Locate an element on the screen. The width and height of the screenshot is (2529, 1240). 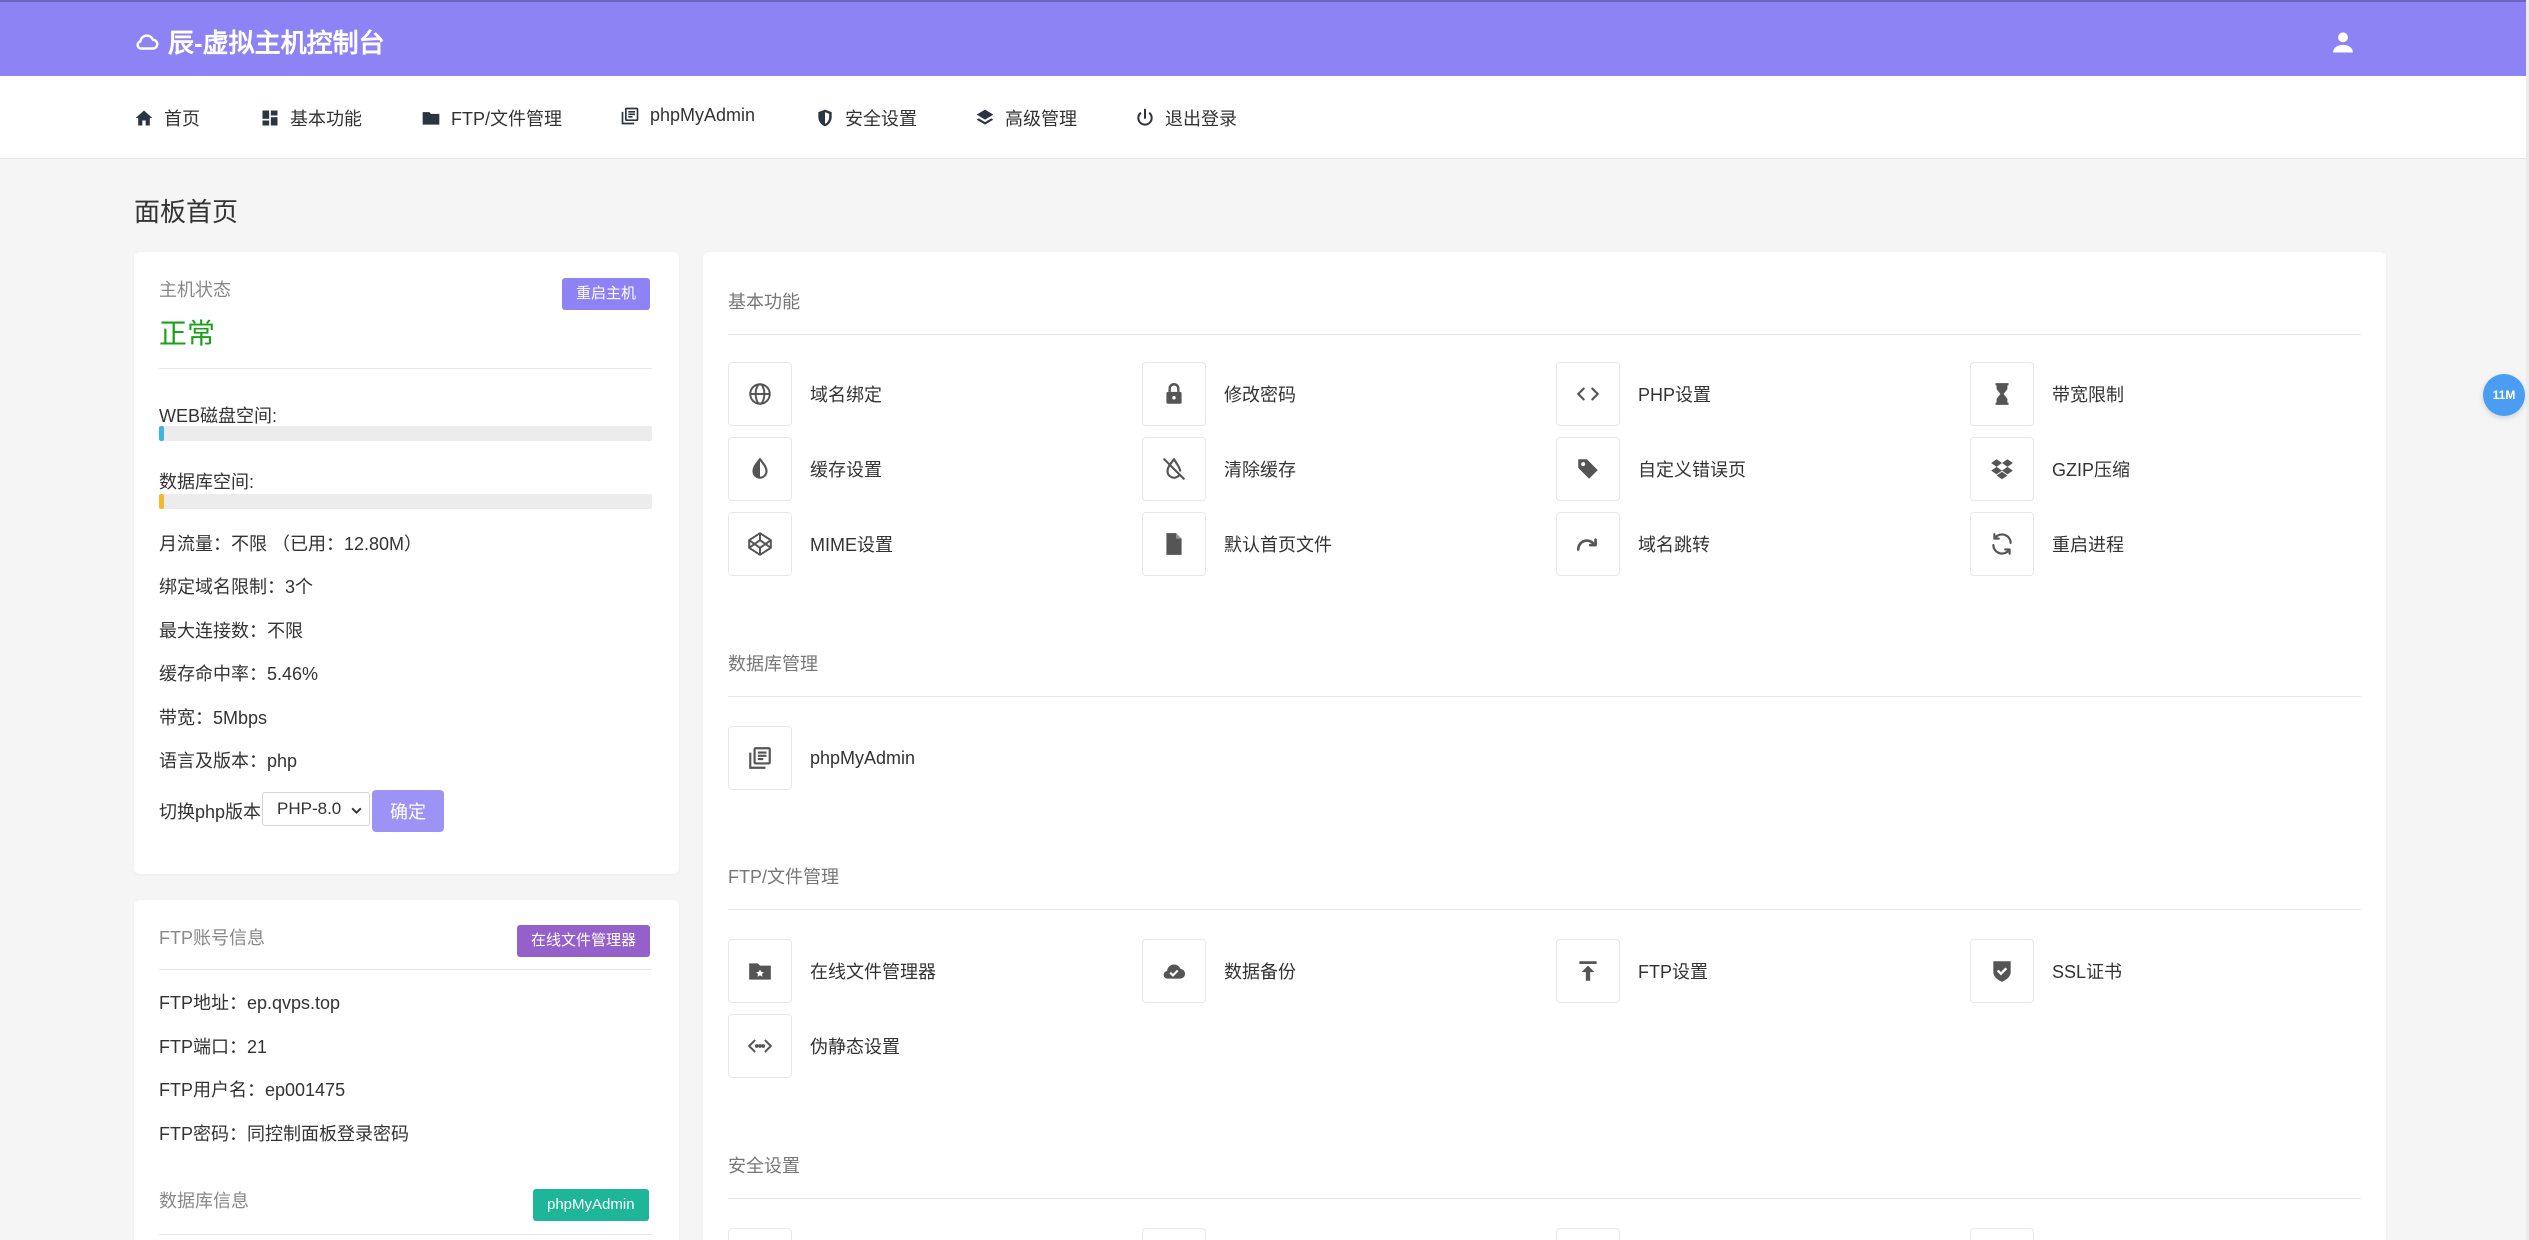
globe-icon is located at coordinates (760, 394).